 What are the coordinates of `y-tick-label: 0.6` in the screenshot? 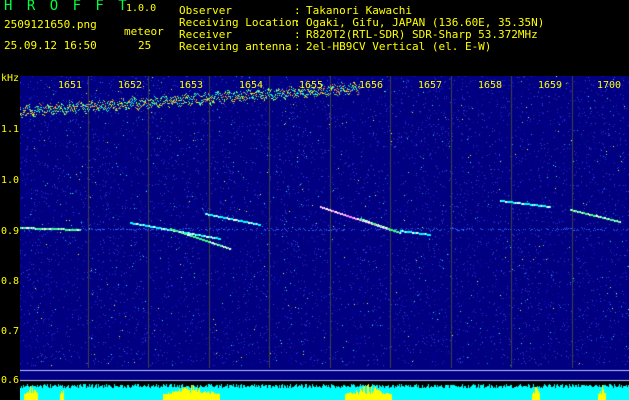 It's located at (10, 380).